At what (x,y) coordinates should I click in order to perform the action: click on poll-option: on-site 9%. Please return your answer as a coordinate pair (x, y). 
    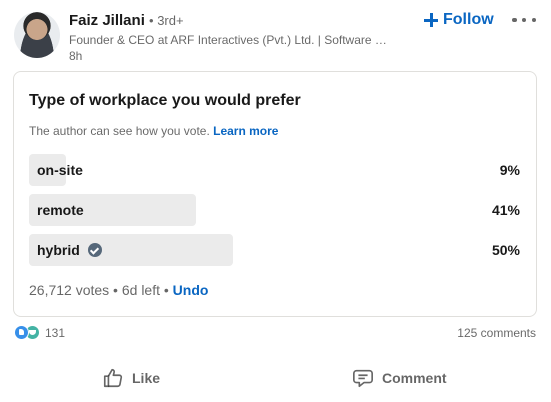
    Looking at the image, I should click on (274, 170).